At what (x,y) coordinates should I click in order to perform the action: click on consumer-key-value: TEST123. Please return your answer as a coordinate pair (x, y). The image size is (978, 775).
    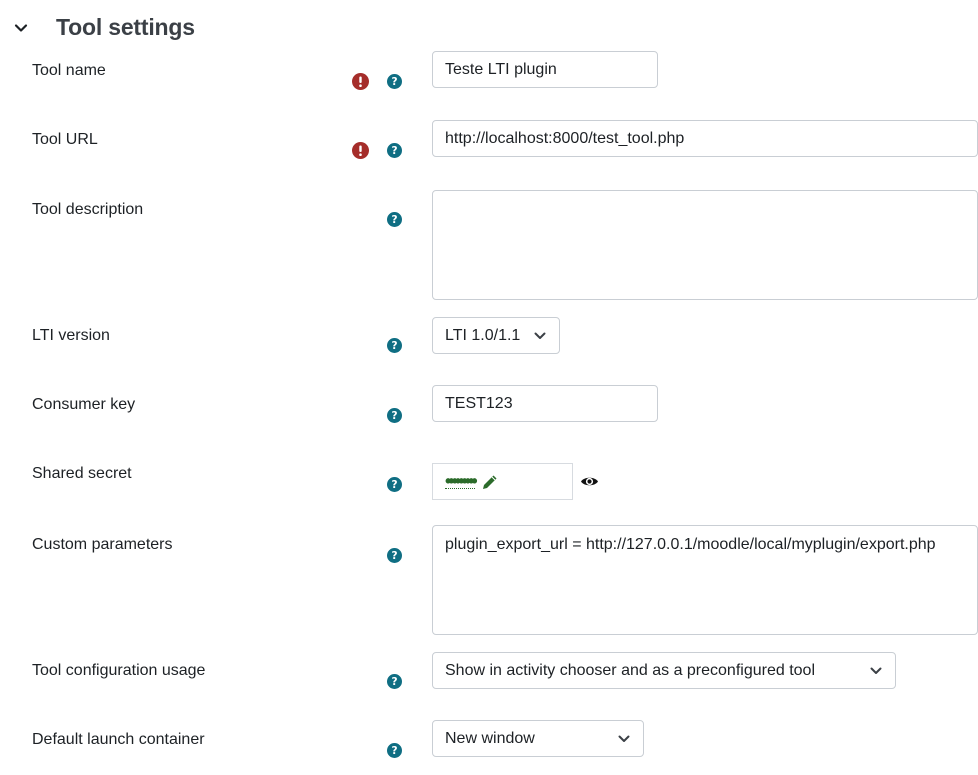
    Looking at the image, I should click on (479, 403).